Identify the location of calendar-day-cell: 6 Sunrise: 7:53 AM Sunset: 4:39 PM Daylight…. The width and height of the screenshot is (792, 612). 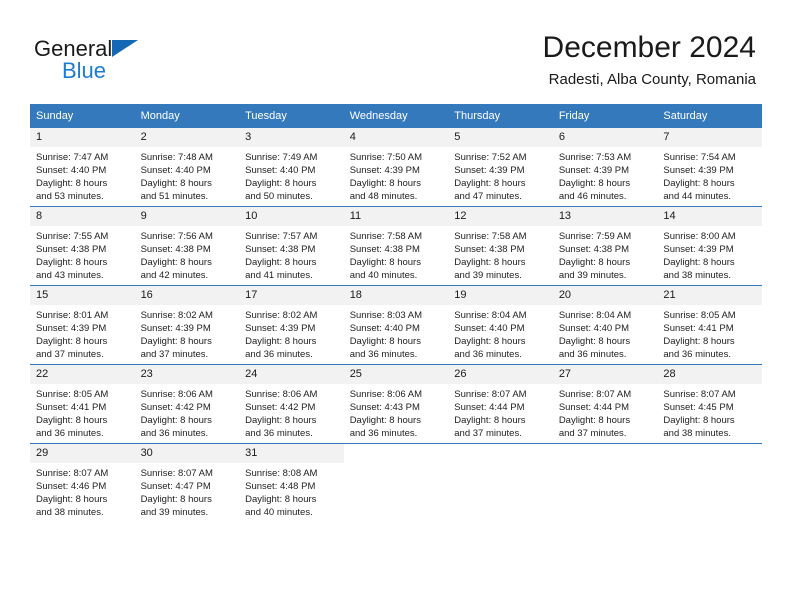
(605, 167).